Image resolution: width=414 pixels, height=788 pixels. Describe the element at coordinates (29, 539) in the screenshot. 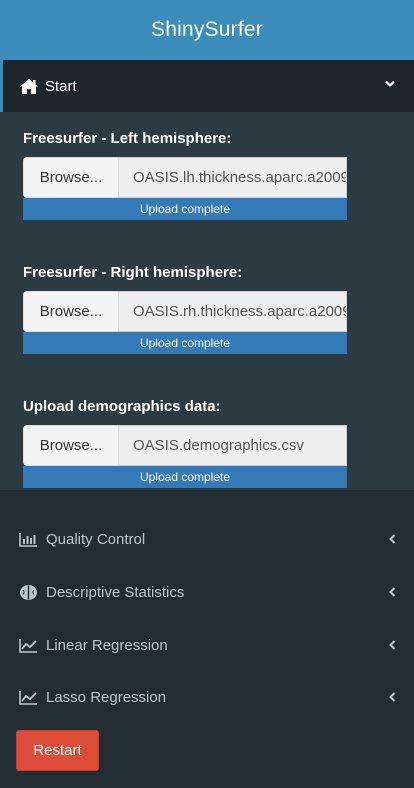

I see `bar-chart-icon` at that location.